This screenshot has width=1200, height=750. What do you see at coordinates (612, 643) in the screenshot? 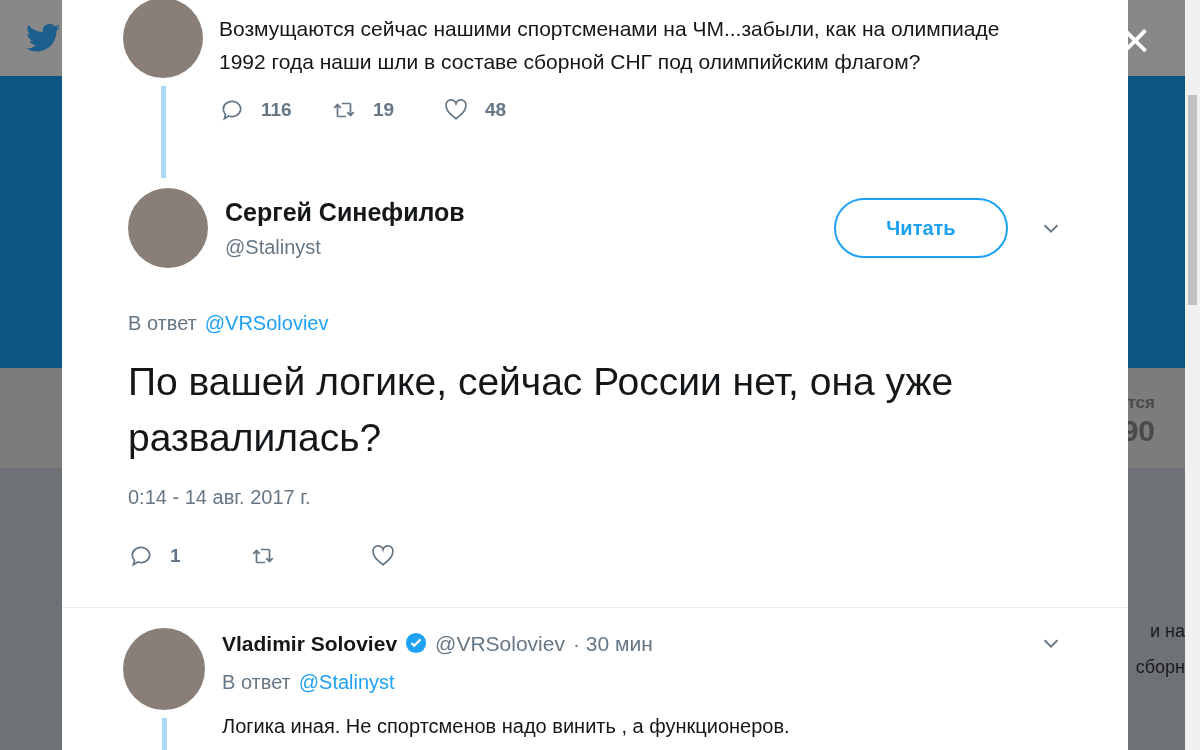
I see `tweet-time: · 30 мин` at bounding box center [612, 643].